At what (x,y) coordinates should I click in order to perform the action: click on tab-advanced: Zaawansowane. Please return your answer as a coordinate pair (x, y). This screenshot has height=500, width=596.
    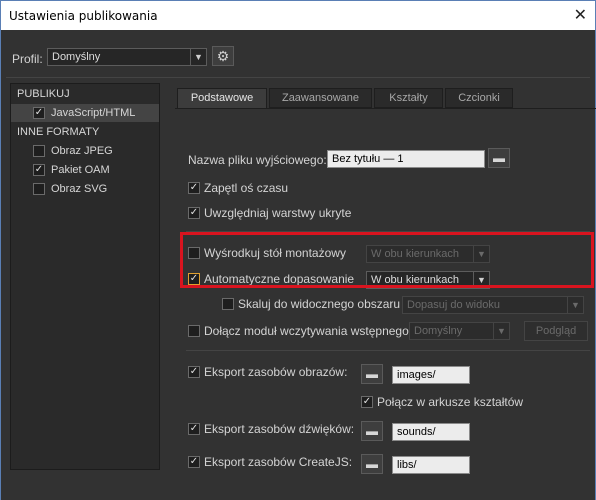
    Looking at the image, I should click on (320, 98).